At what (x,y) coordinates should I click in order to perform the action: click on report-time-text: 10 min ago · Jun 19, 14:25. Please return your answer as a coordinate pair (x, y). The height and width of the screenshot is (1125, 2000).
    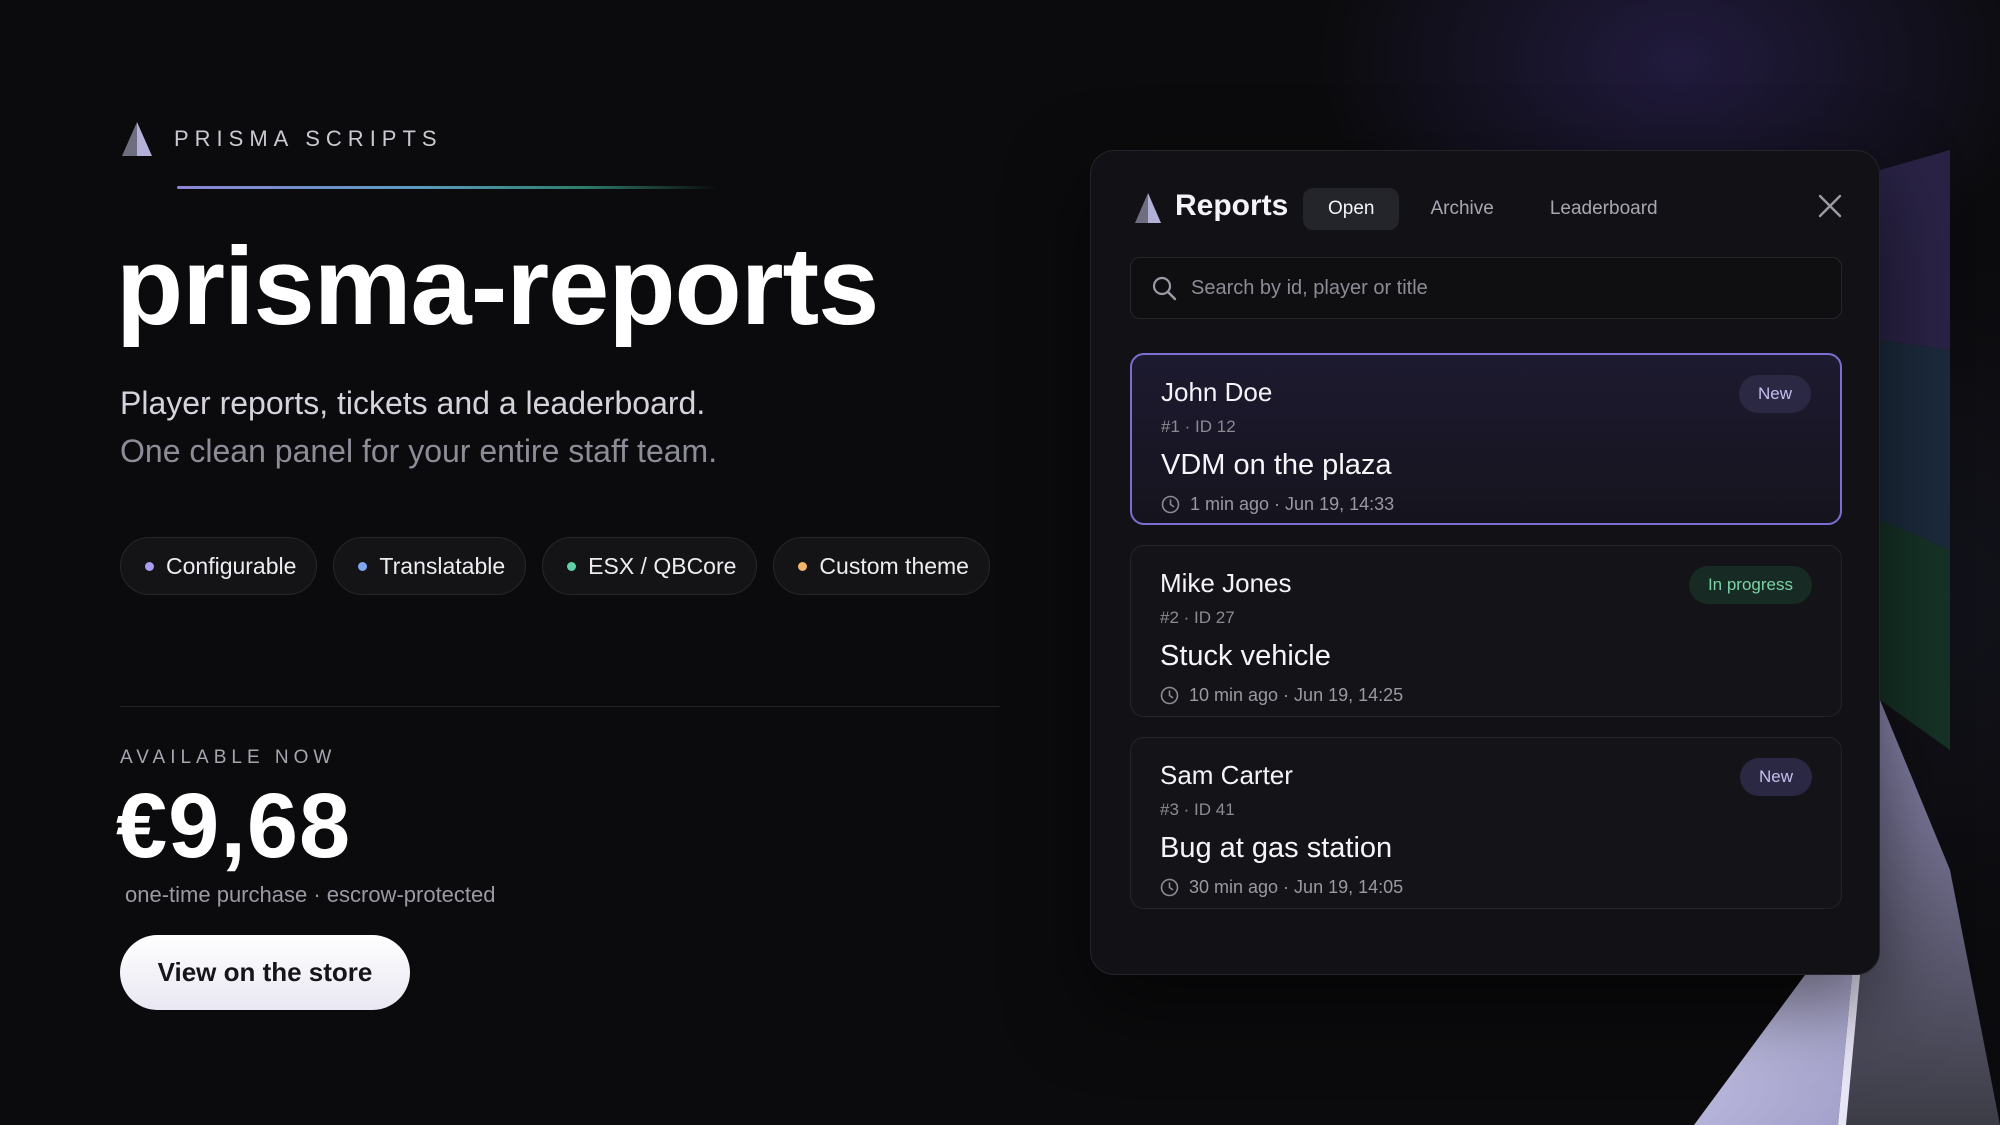
    Looking at the image, I should click on (1296, 695).